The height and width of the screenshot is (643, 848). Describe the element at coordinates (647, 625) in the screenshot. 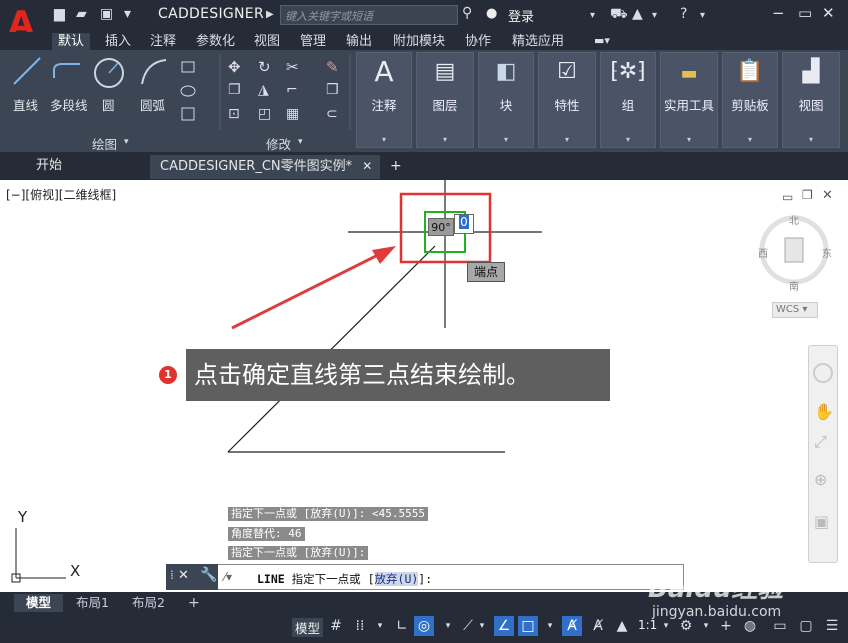

I see `scale-selector: 1:1` at that location.